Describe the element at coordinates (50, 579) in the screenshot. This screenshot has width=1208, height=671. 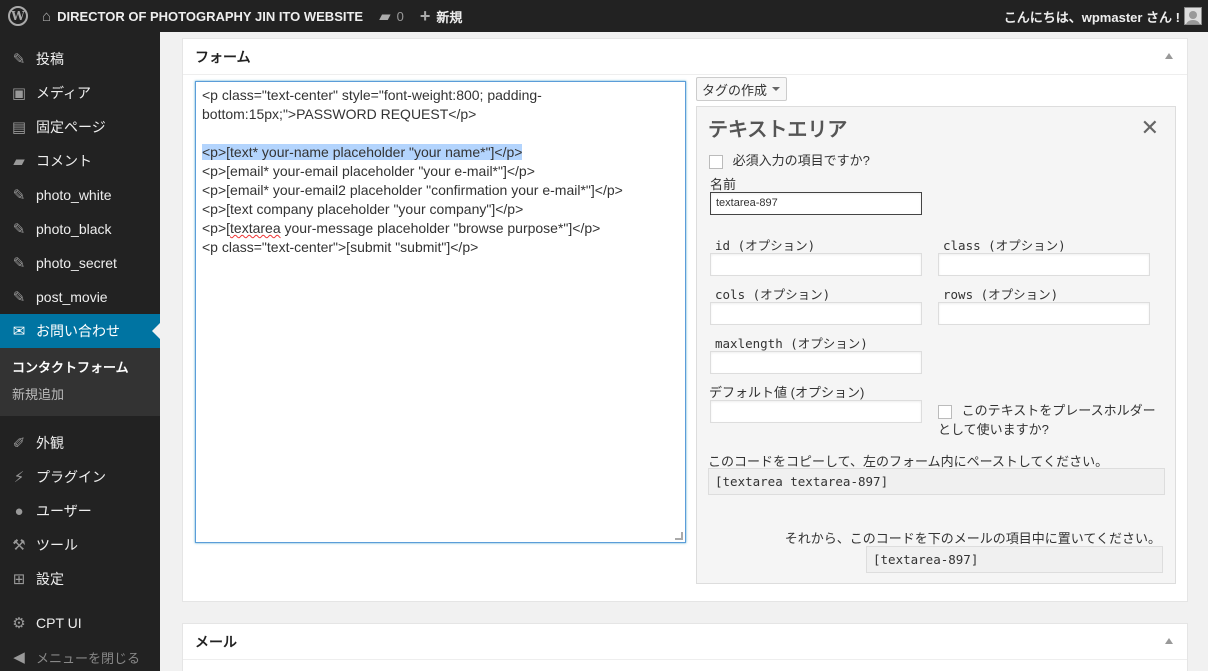
I see `sidebar-item-label: 設定` at that location.